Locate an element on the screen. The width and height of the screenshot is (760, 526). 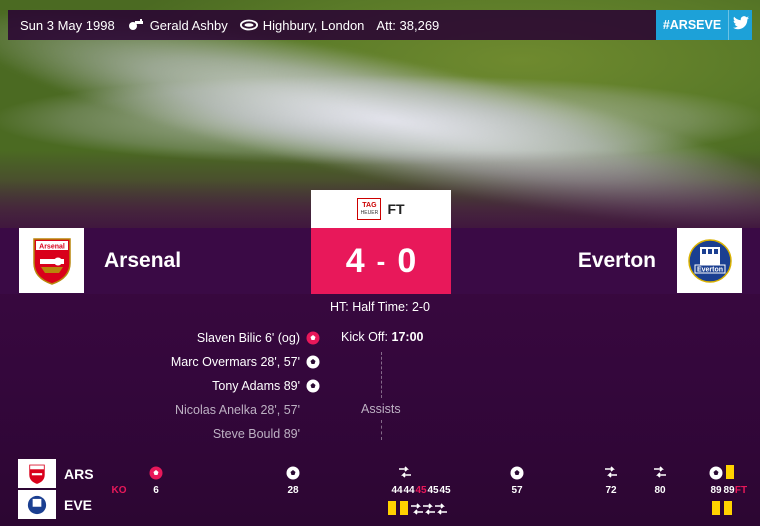
home-crest-label: Arsenal is located at coordinates (52, 246).